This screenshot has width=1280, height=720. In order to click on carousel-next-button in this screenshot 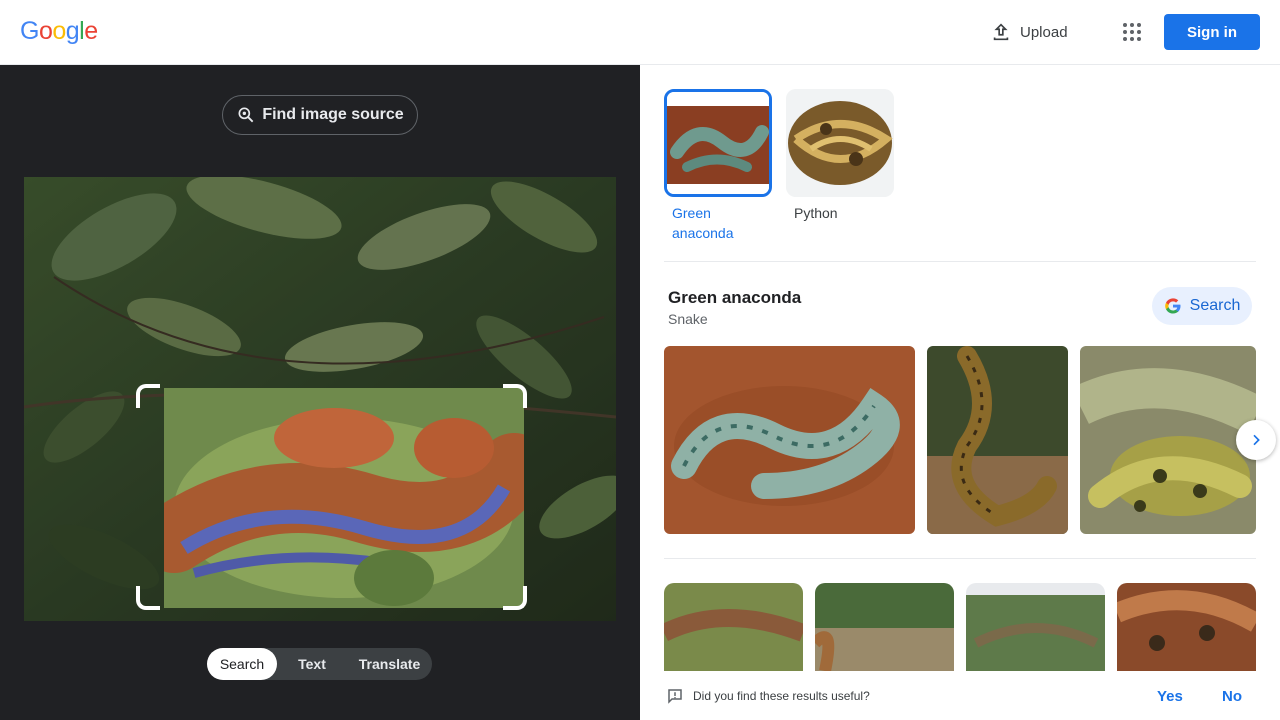, I will do `click(1256, 440)`.